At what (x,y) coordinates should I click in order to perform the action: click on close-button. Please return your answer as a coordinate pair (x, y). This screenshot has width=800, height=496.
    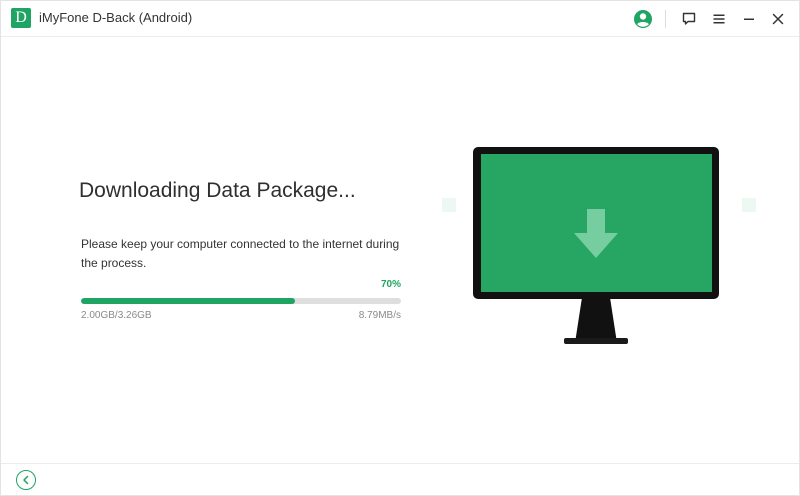
    Looking at the image, I should click on (778, 19).